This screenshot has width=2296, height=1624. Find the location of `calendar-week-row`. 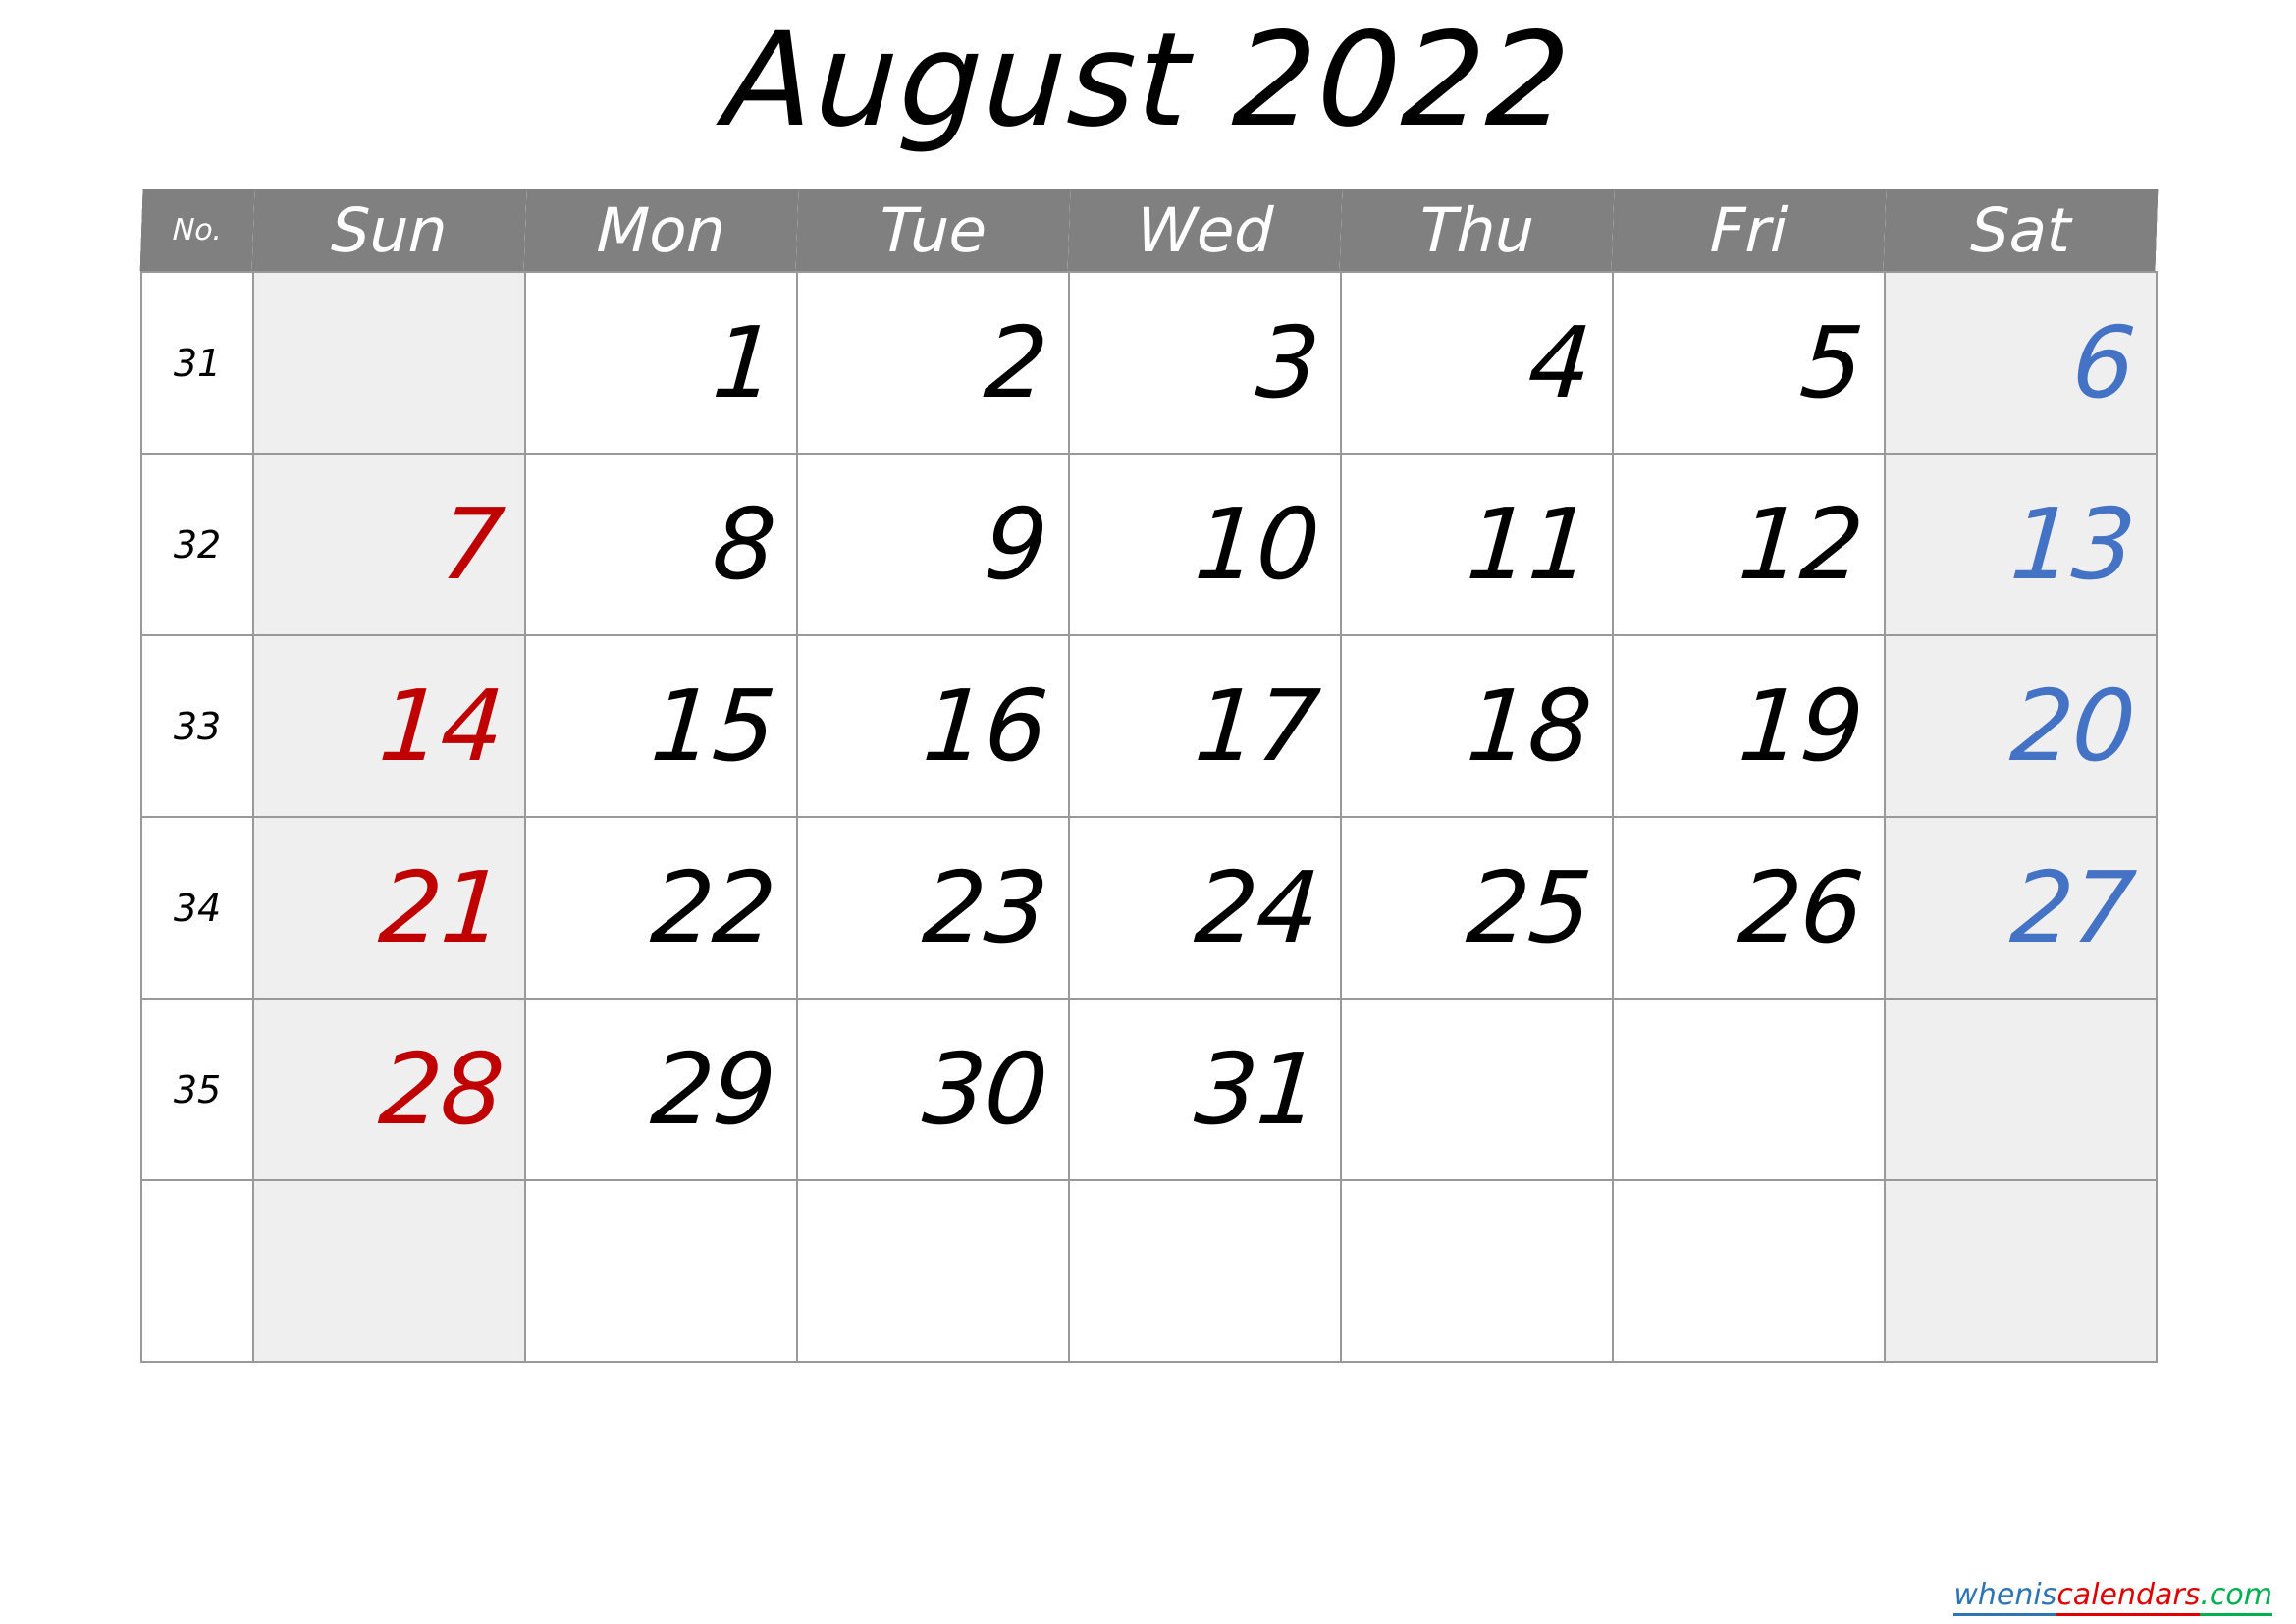

calendar-week-row is located at coordinates (1149, 1271).